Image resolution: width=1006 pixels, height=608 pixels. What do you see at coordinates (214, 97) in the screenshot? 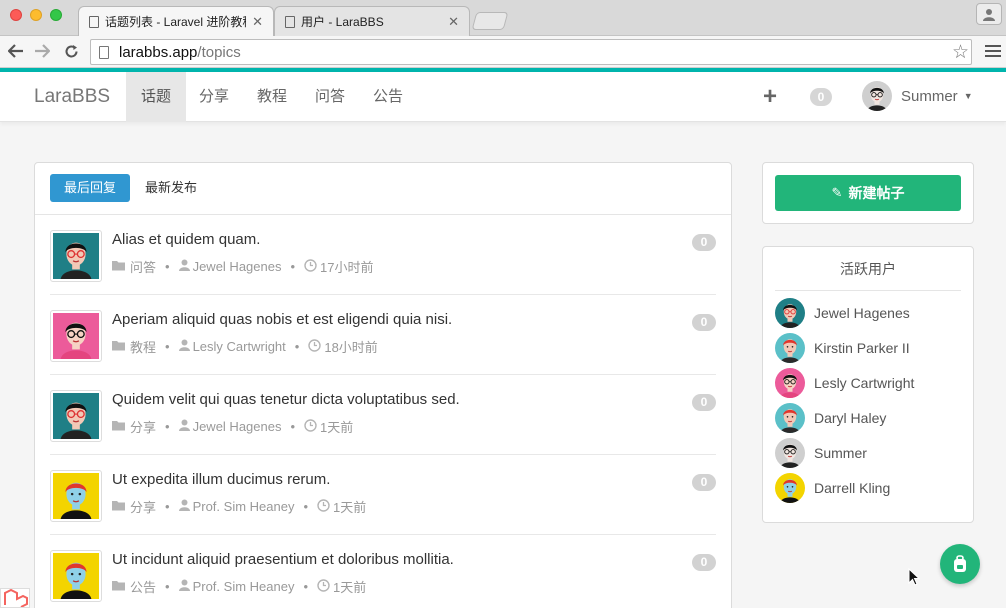
I see `nav-item-share: 分享` at bounding box center [214, 97].